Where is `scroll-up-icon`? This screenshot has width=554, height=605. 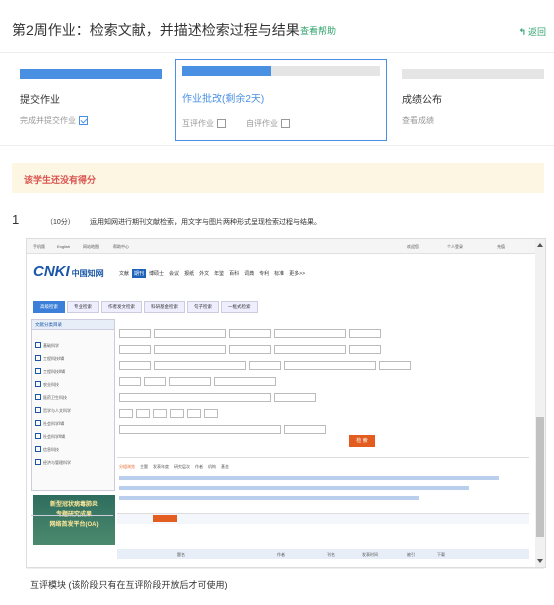
scroll-up-icon is located at coordinates (540, 245).